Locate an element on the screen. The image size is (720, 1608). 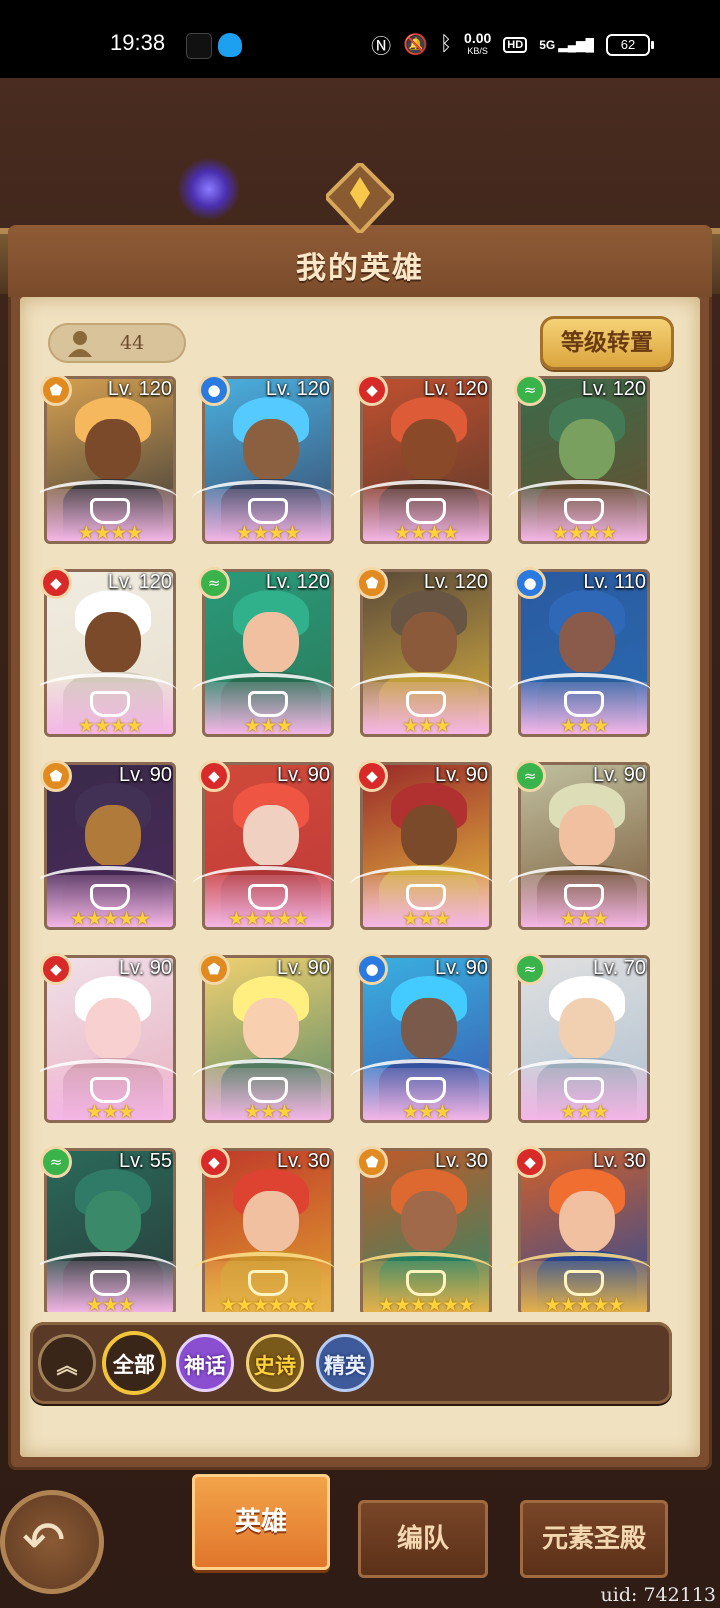
hero-card: Lv. 30 ◆ ★★★★★★ is located at coordinates (265, 1229).